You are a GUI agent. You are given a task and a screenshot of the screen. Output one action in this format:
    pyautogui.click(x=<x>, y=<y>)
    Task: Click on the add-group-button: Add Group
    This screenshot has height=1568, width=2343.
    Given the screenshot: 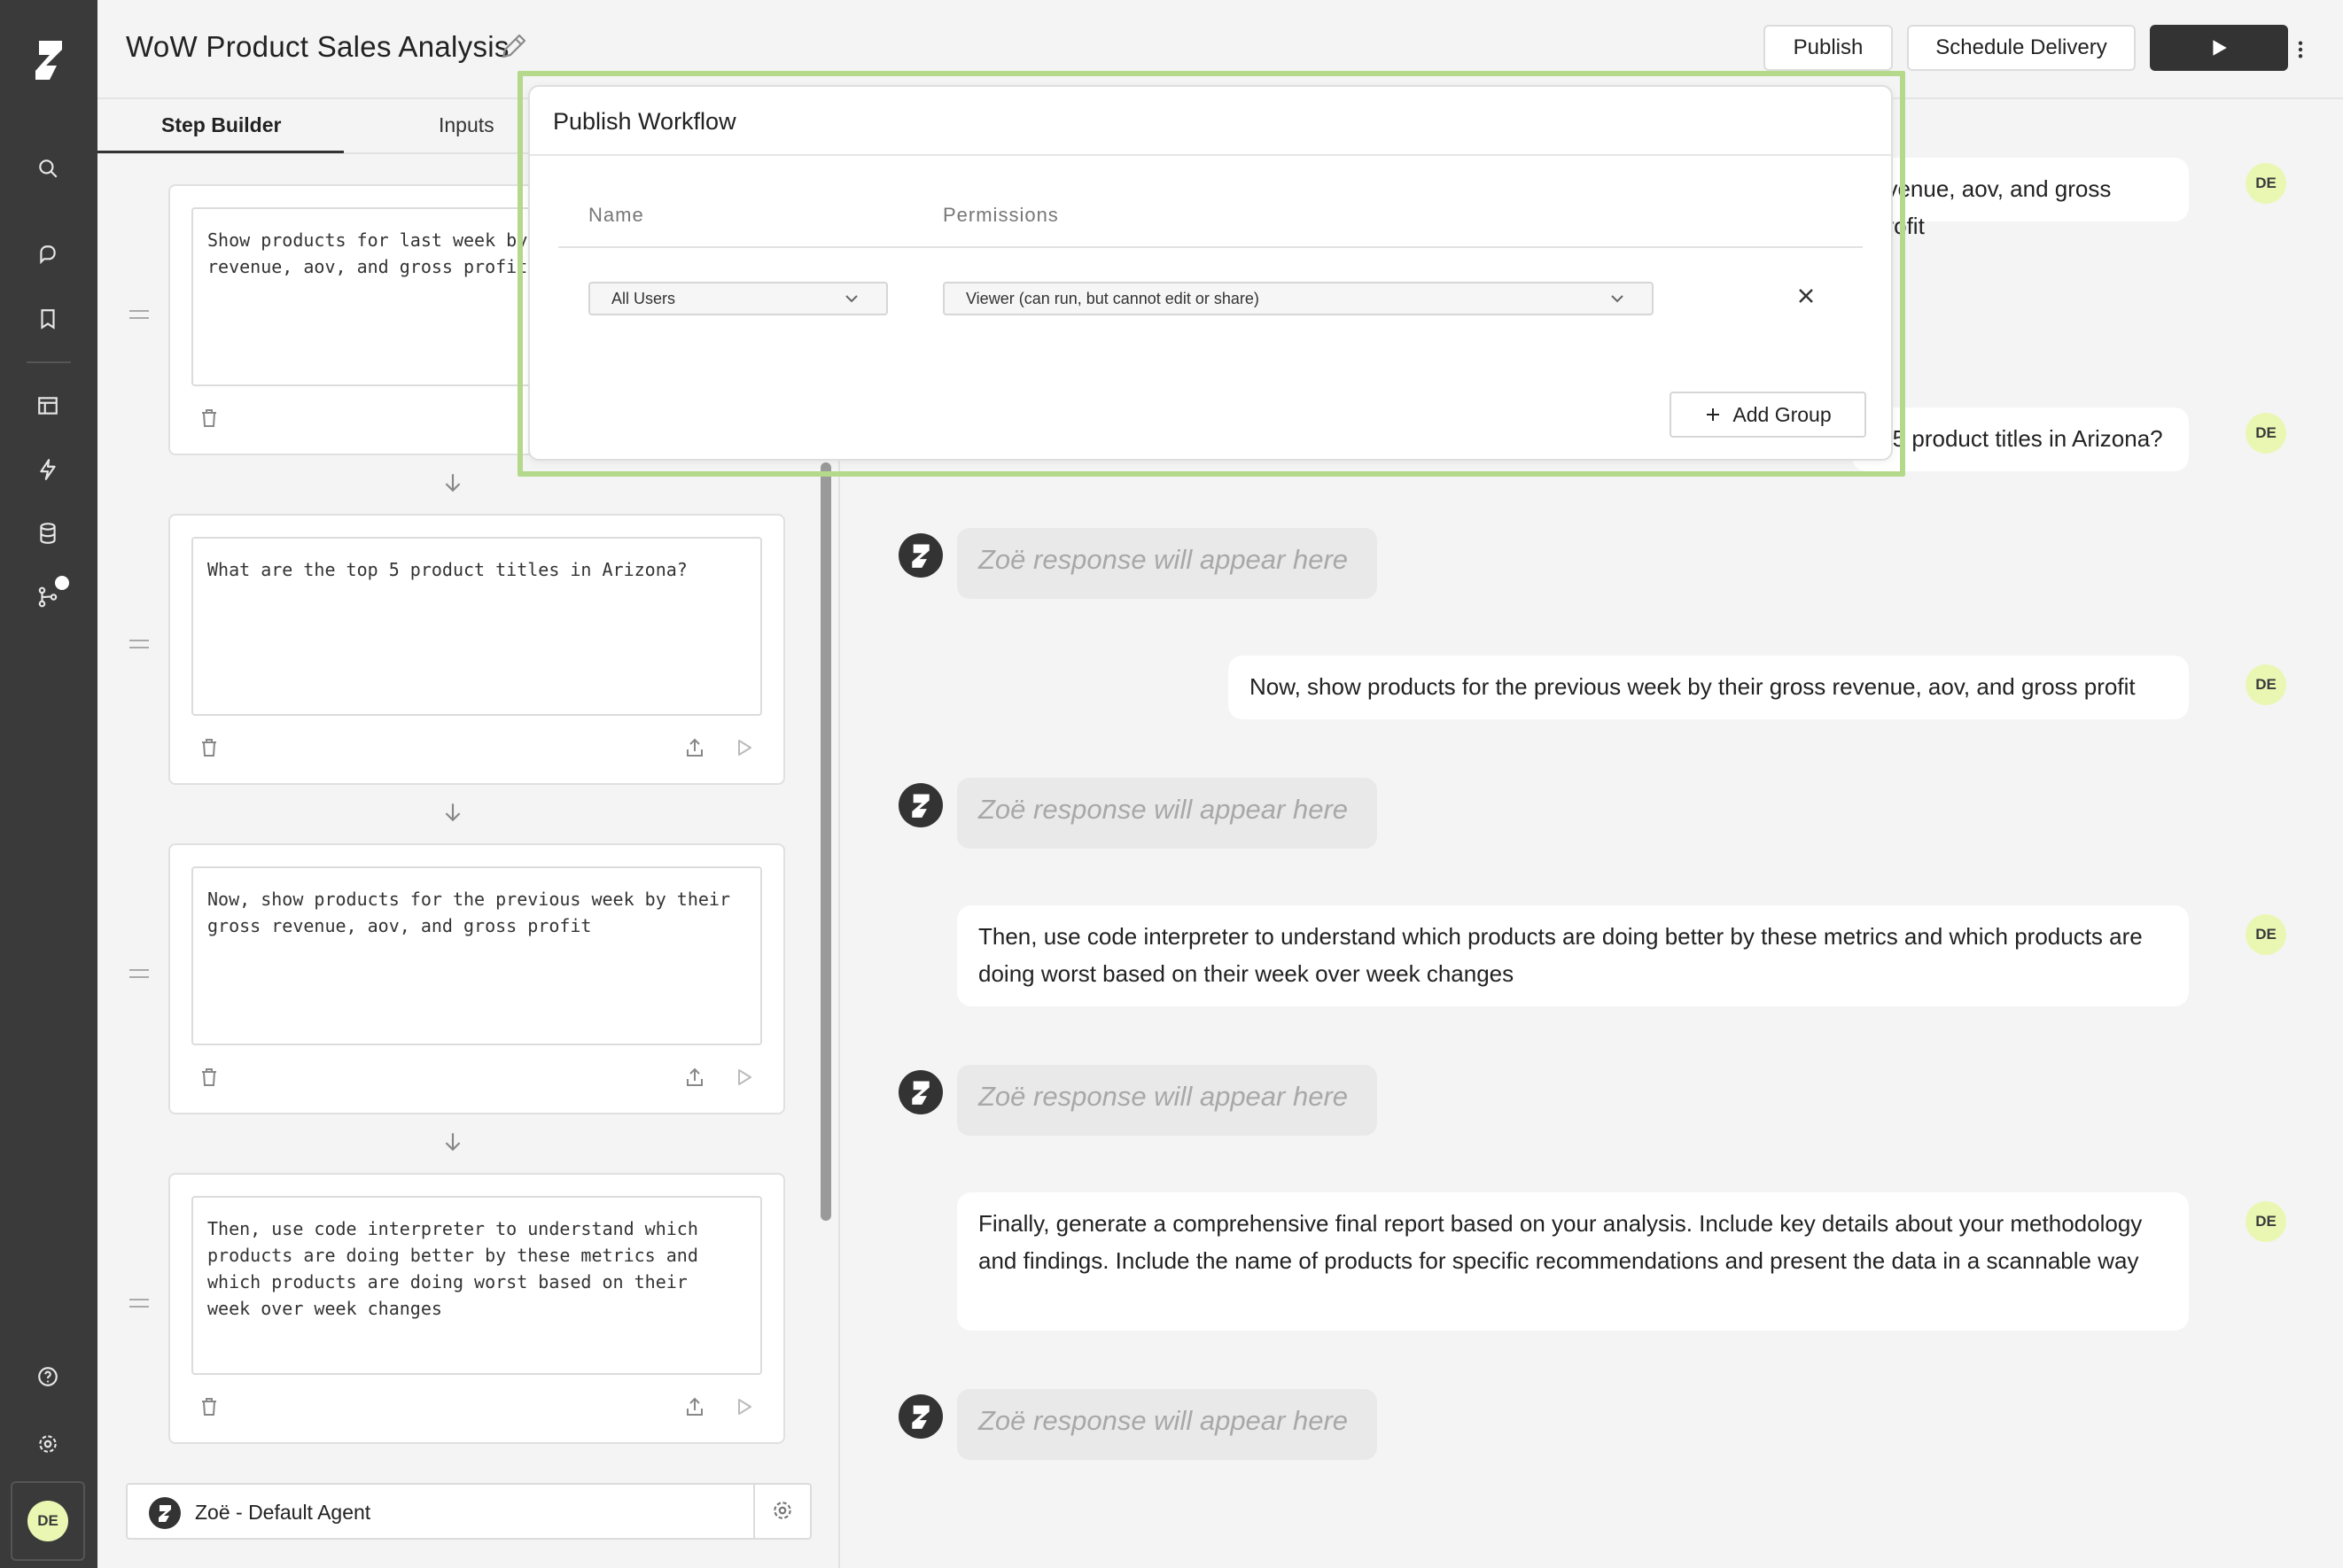 What is the action you would take?
    pyautogui.click(x=1768, y=415)
    